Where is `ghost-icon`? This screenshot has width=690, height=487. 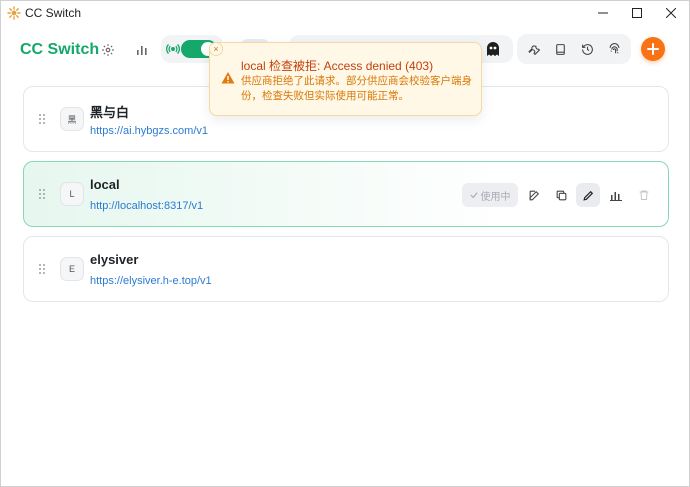
ghost-icon is located at coordinates (493, 49).